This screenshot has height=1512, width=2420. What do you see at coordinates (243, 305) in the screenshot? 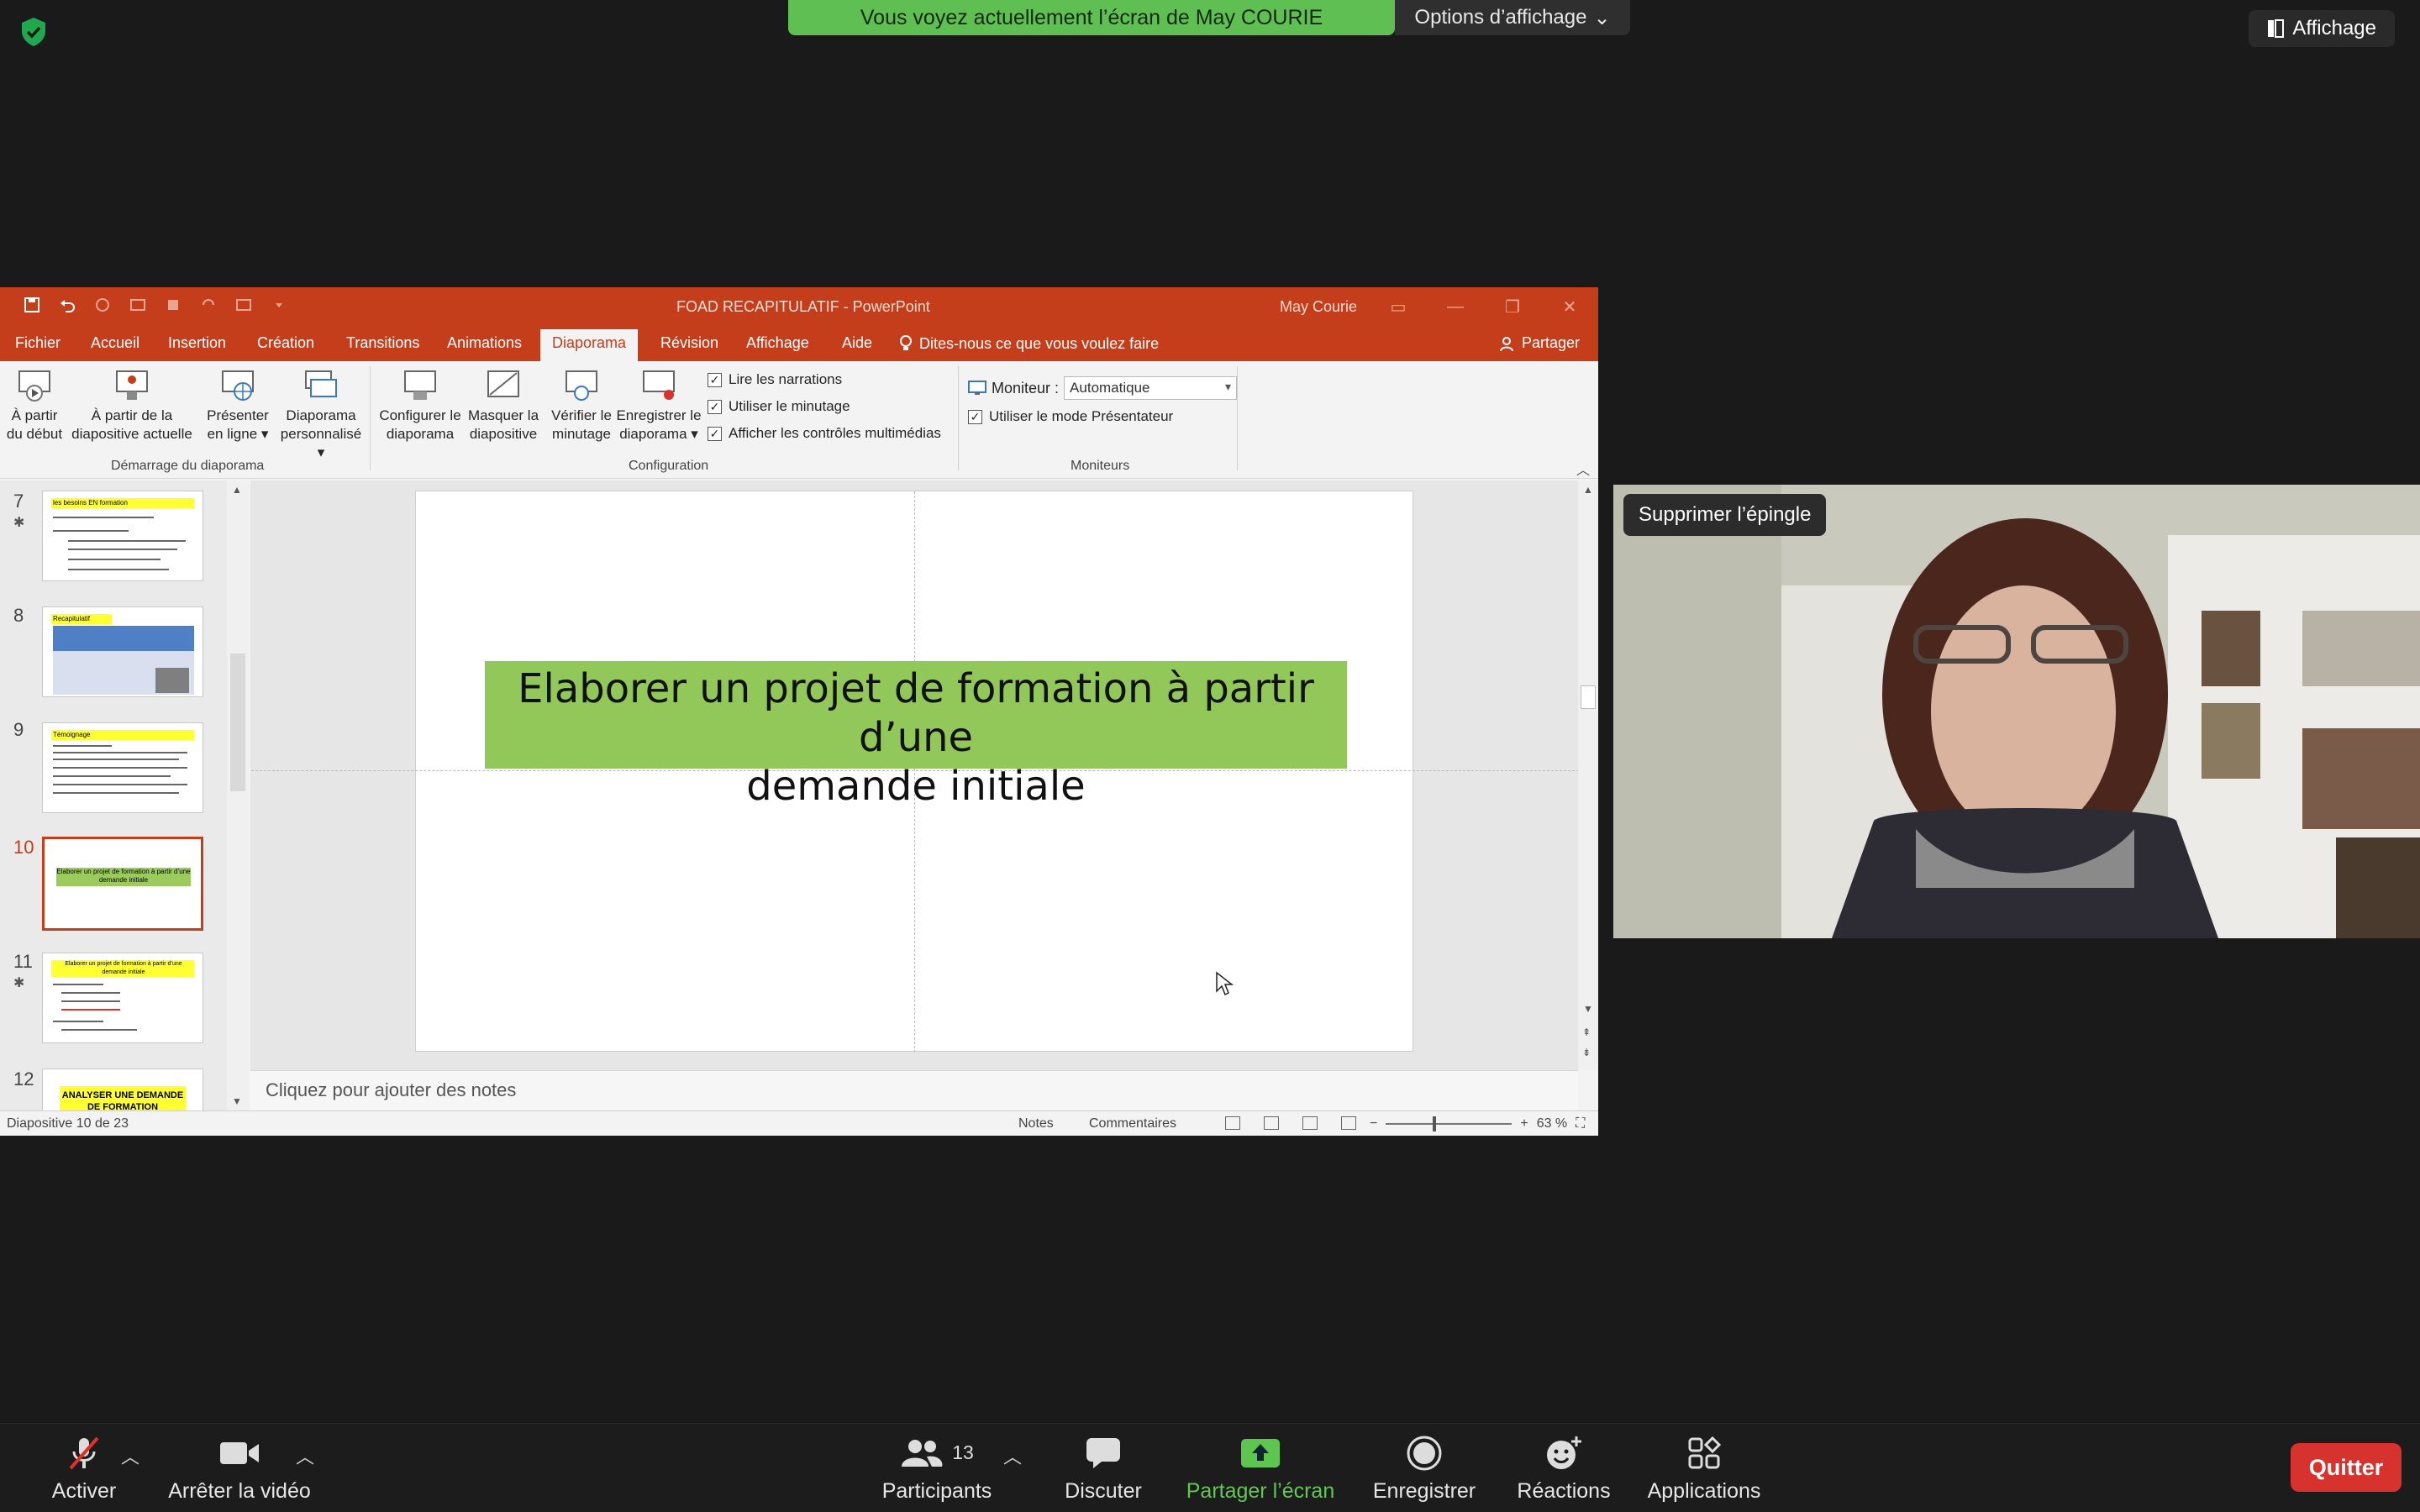
I see `layout-icon` at bounding box center [243, 305].